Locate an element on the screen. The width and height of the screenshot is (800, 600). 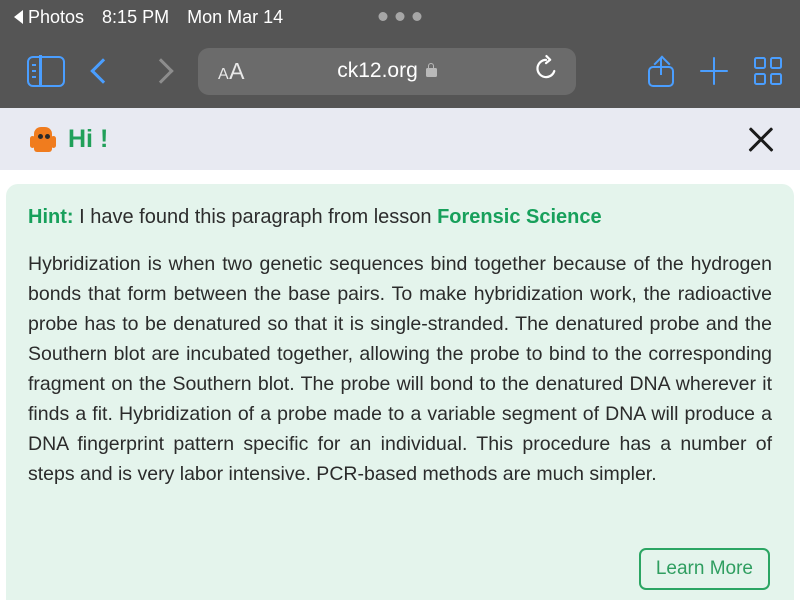
tabs-grid-button is located at coordinates (768, 71).